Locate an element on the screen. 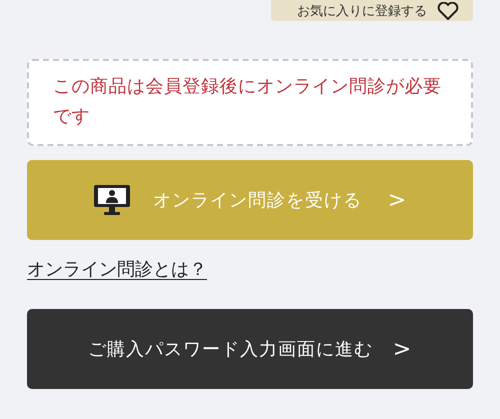 The image size is (500, 419). heart-icon is located at coordinates (448, 11).